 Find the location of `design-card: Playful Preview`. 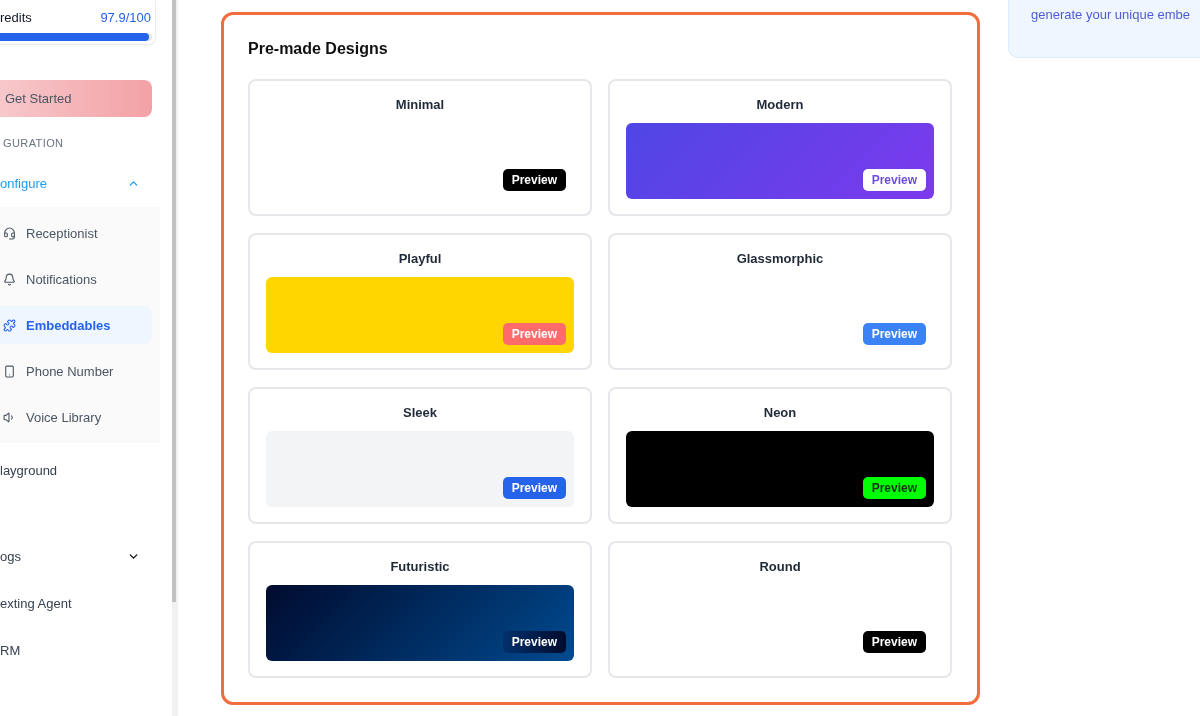

design-card: Playful Preview is located at coordinates (420, 301).